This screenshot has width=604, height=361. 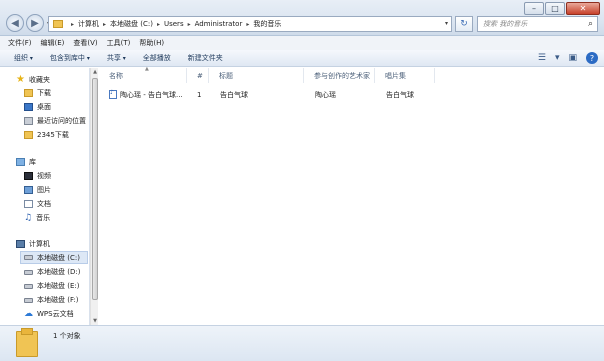 What do you see at coordinates (44, 204) in the screenshot?
I see `sidebar-label: 文档` at bounding box center [44, 204].